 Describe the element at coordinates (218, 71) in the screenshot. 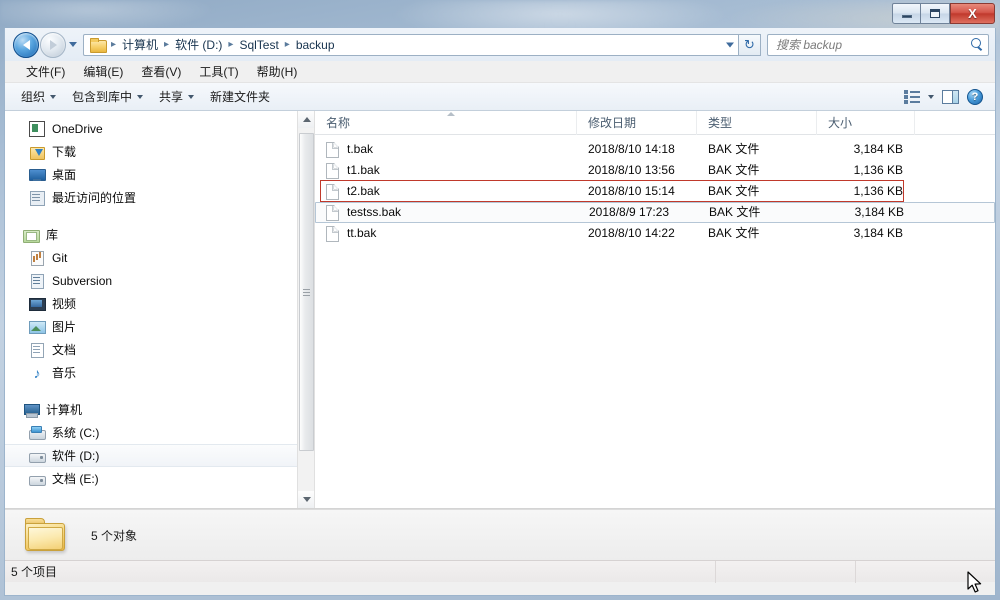

I see `menu-item-tools: 工具(T)` at that location.